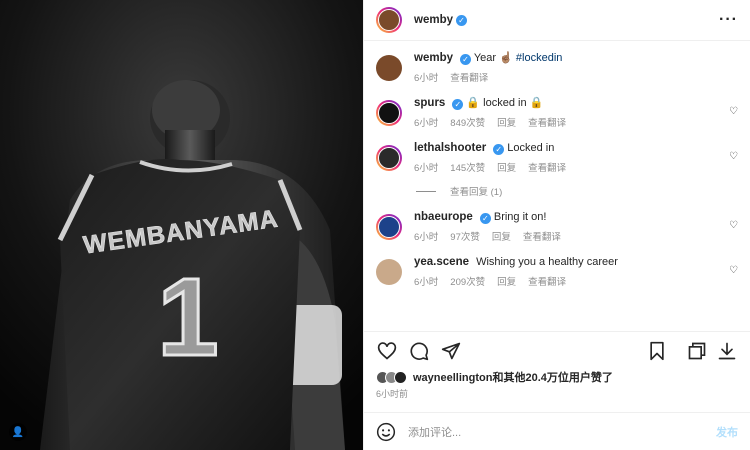 The height and width of the screenshot is (450, 750). What do you see at coordinates (476, 192) in the screenshot?
I see `view-replies-label: 查看回复 (1)` at bounding box center [476, 192].